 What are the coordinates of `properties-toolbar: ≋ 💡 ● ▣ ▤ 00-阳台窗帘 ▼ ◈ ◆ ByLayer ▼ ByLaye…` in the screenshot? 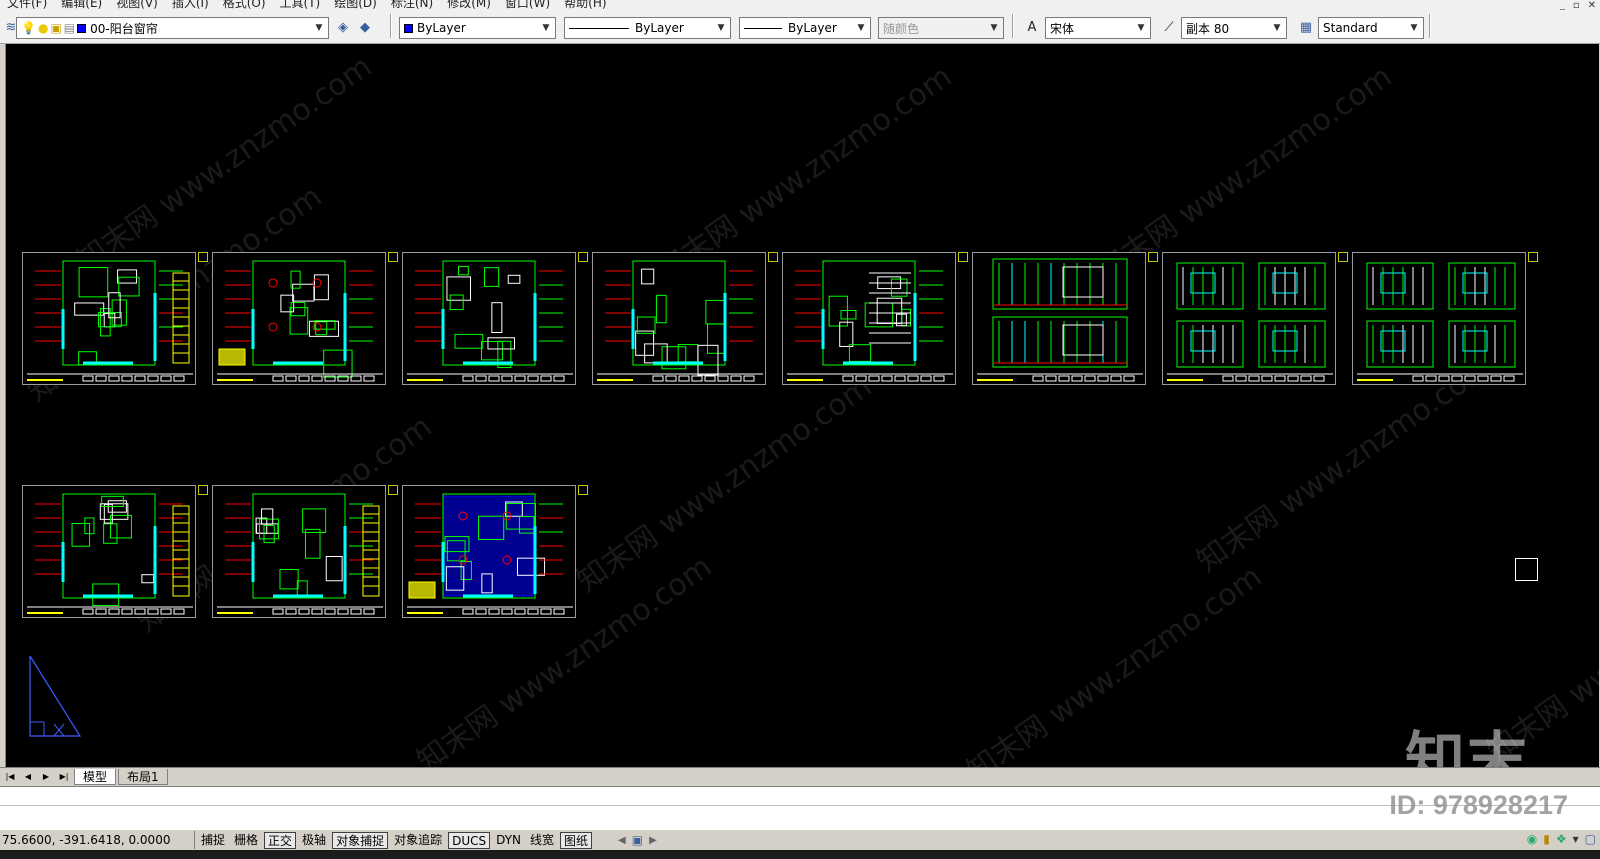 It's located at (800, 27).